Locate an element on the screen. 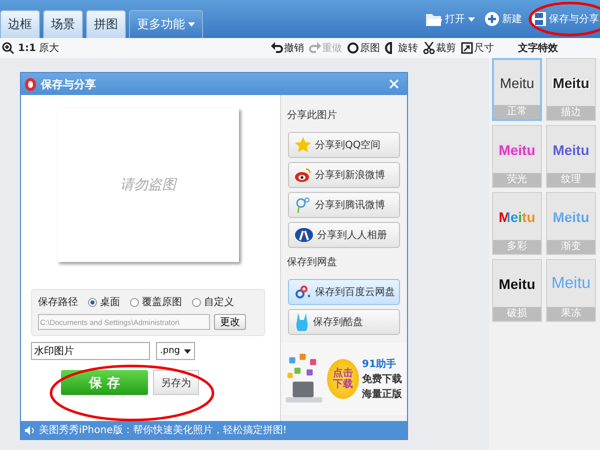 The width and height of the screenshot is (600, 450). effect-label: 纹理 is located at coordinates (571, 180).